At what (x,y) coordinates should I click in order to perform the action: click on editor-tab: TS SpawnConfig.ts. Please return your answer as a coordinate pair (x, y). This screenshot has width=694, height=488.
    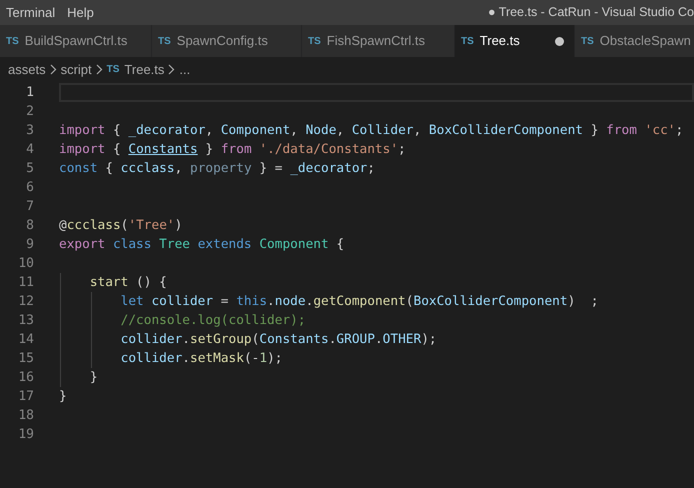
    Looking at the image, I should click on (227, 41).